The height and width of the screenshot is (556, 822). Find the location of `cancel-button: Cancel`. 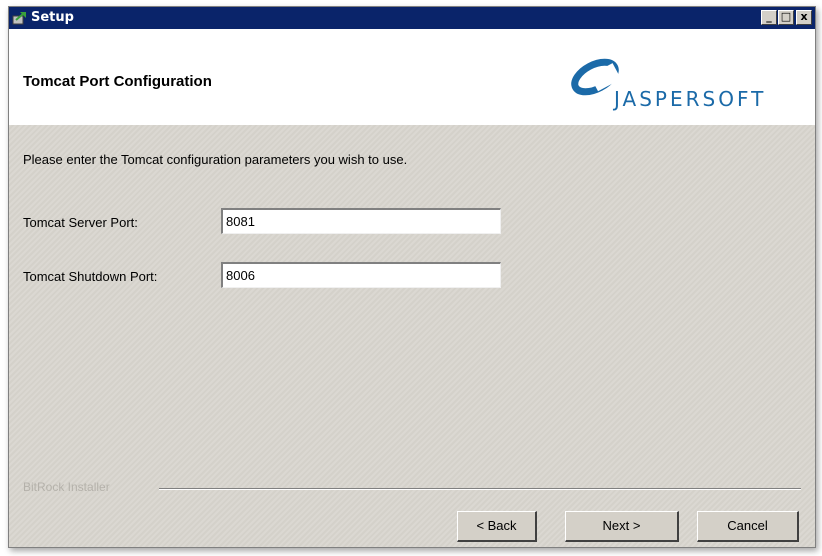

cancel-button: Cancel is located at coordinates (748, 526).